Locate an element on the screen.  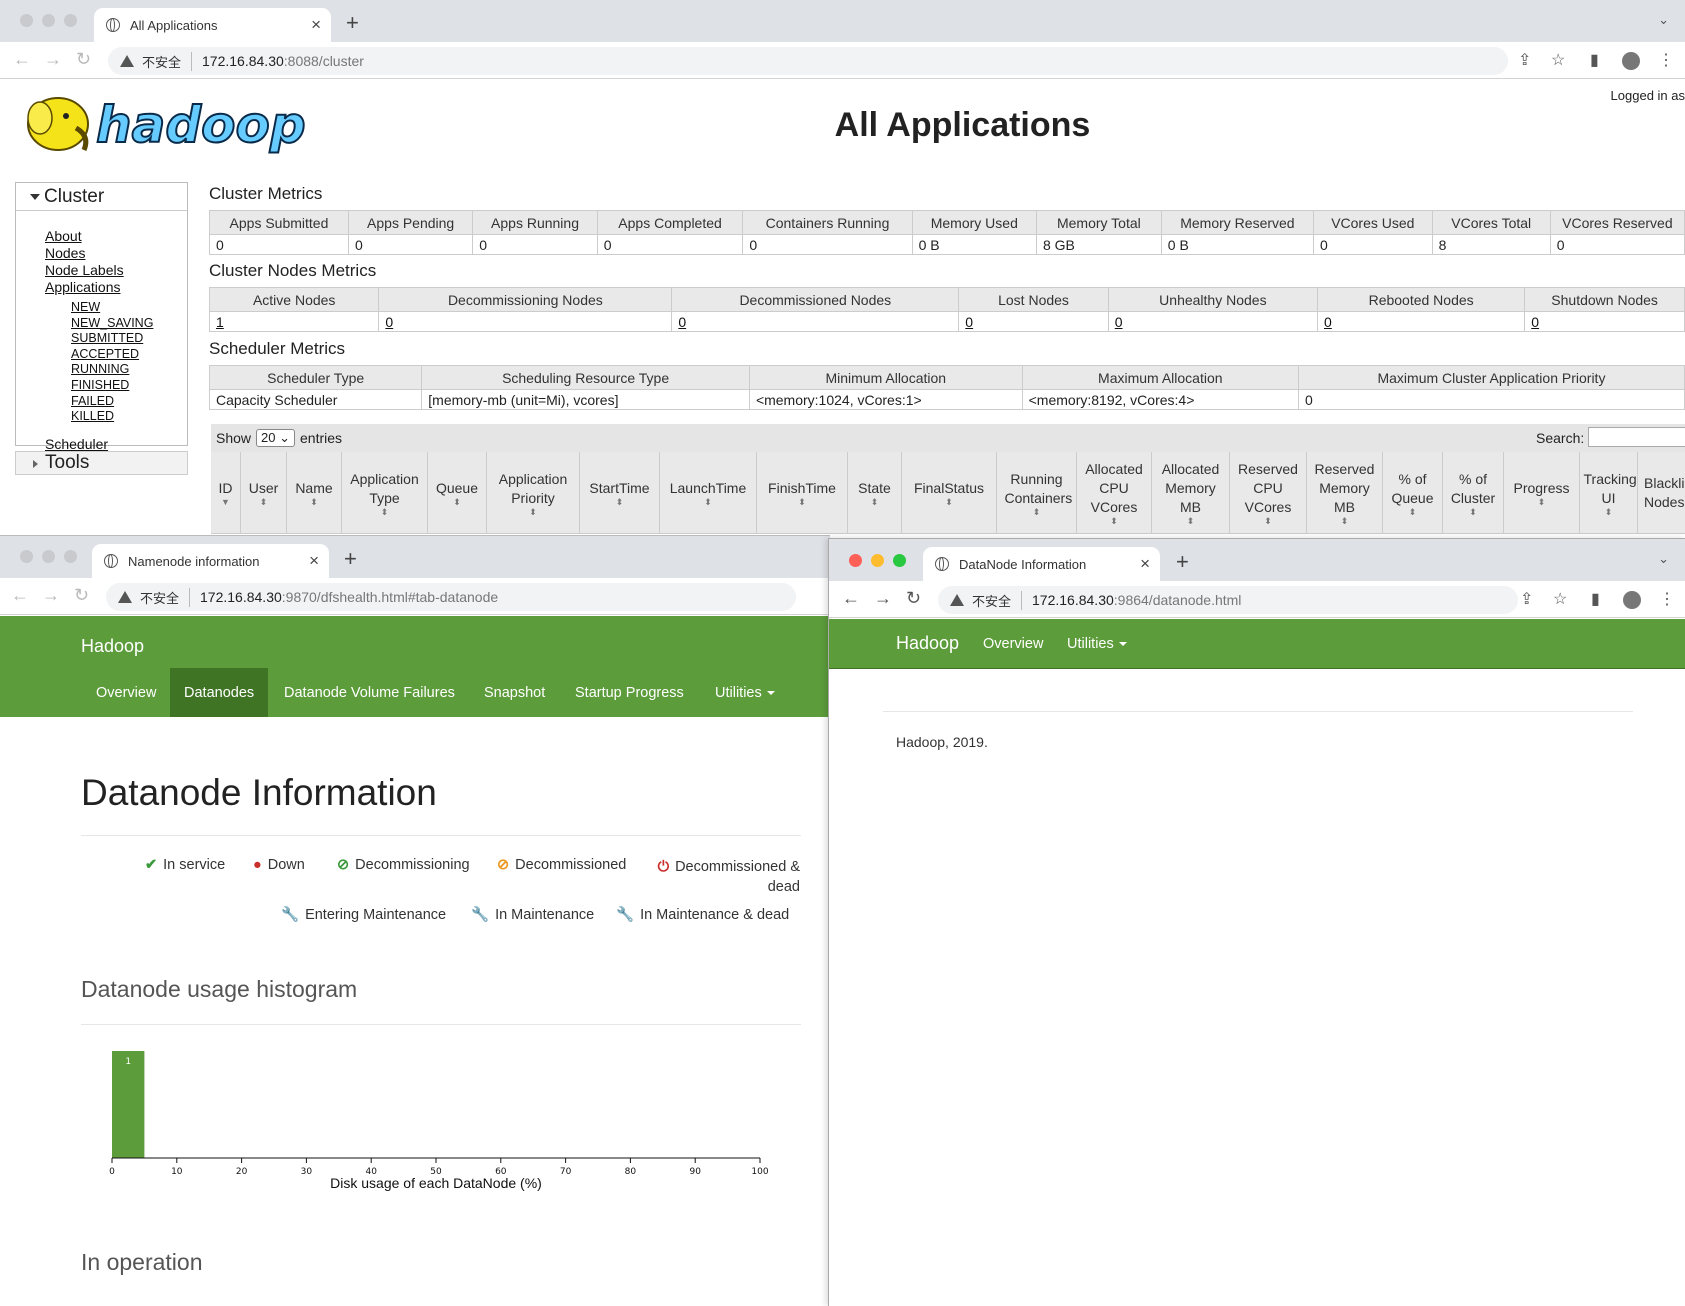
col-finishtime: FinishTime ⬍ is located at coordinates (802, 493).